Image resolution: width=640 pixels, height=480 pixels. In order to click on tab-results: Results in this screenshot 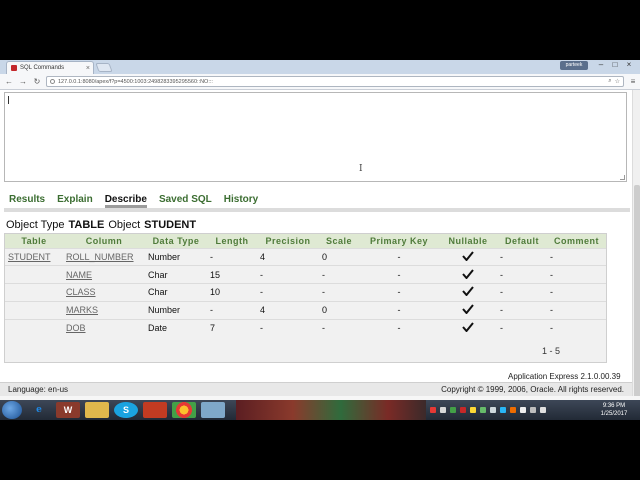, I will do `click(27, 200)`.